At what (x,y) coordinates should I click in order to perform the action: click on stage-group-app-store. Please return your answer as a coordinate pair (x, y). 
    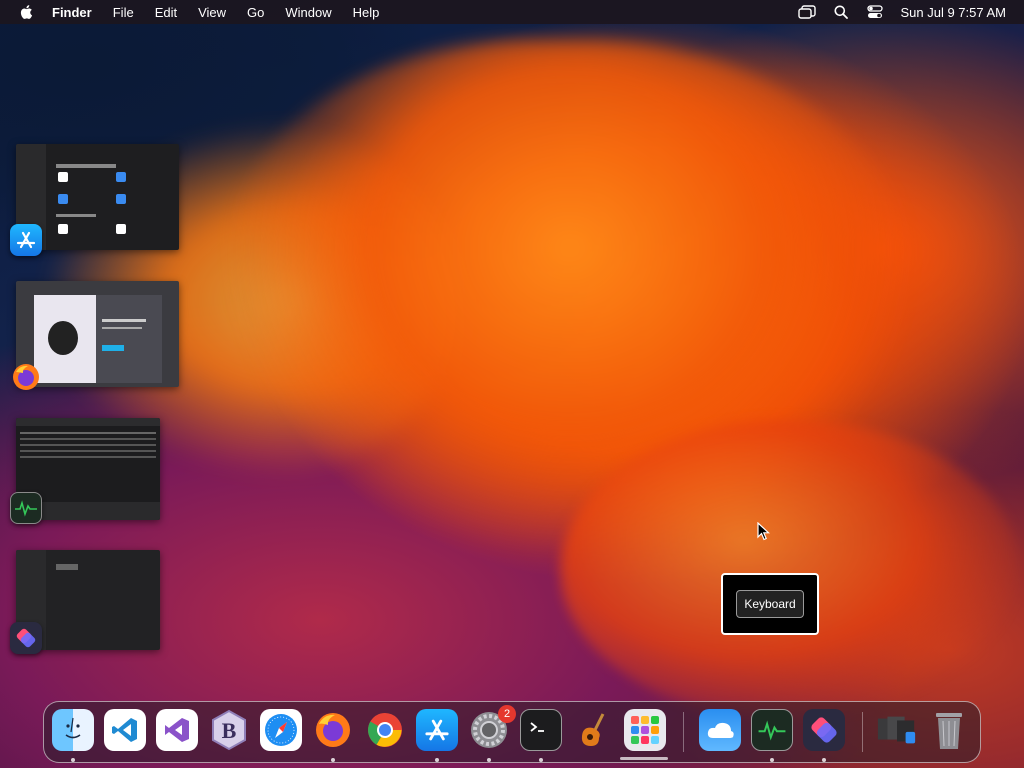
    Looking at the image, I should click on (95, 200).